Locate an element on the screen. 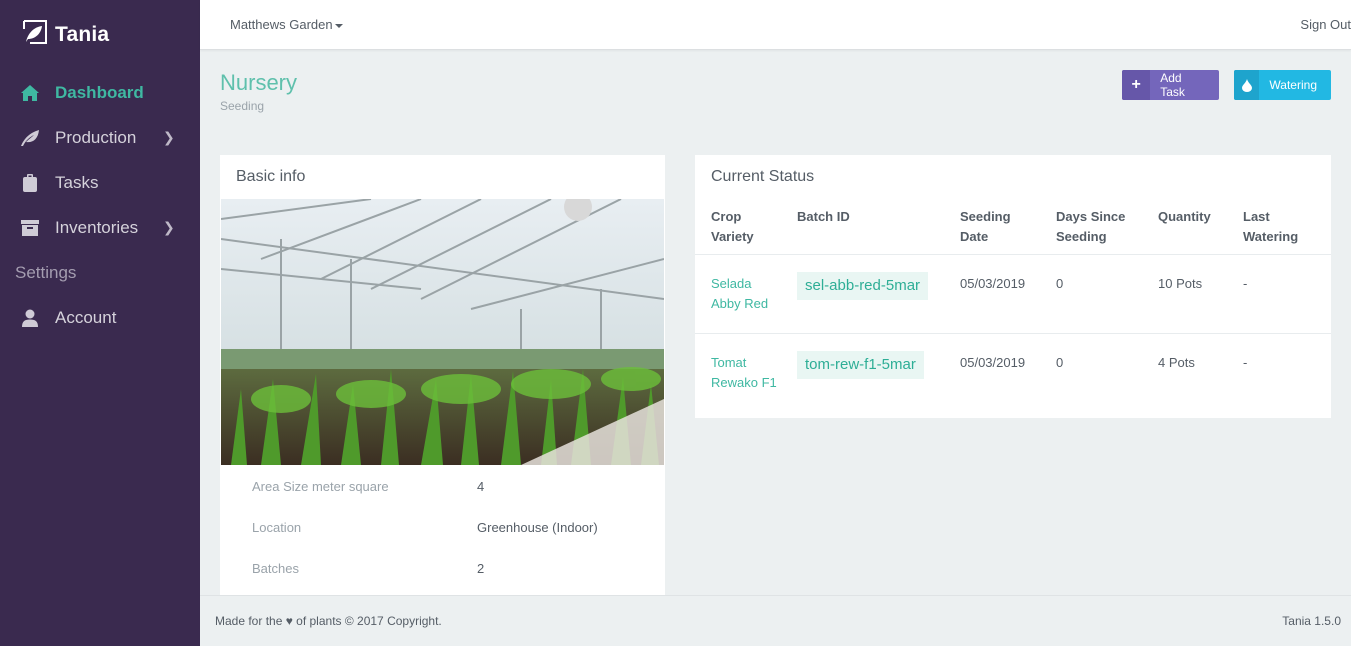 The width and height of the screenshot is (1351, 646). footer-version: Tania 1.5.0 is located at coordinates (1311, 621).